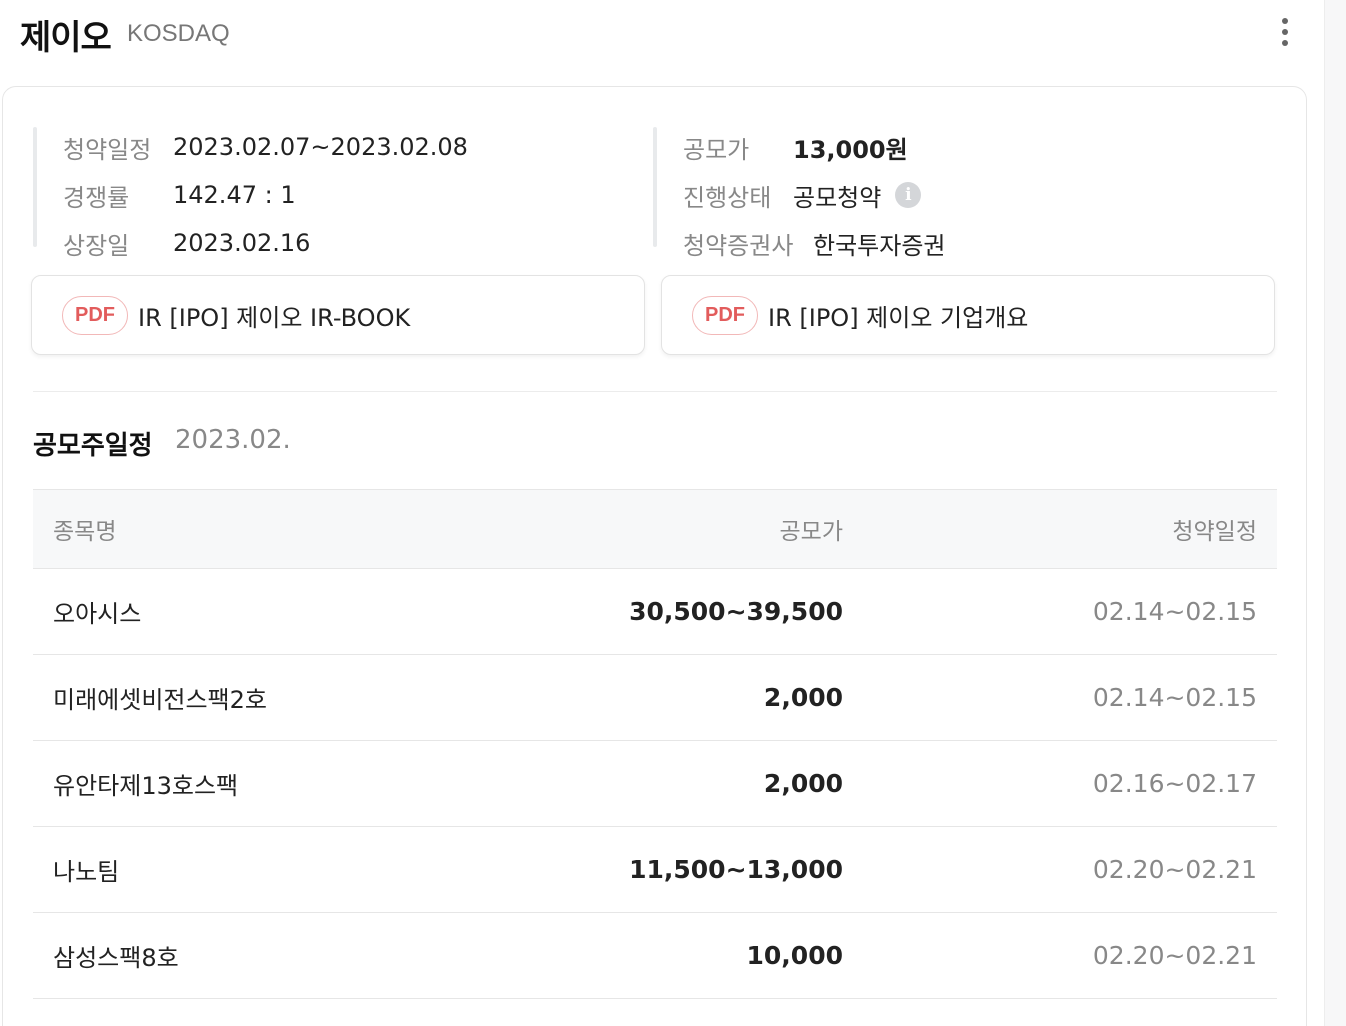 The image size is (1346, 1026). I want to click on column-header-dates: 청약일정, so click(1214, 532).